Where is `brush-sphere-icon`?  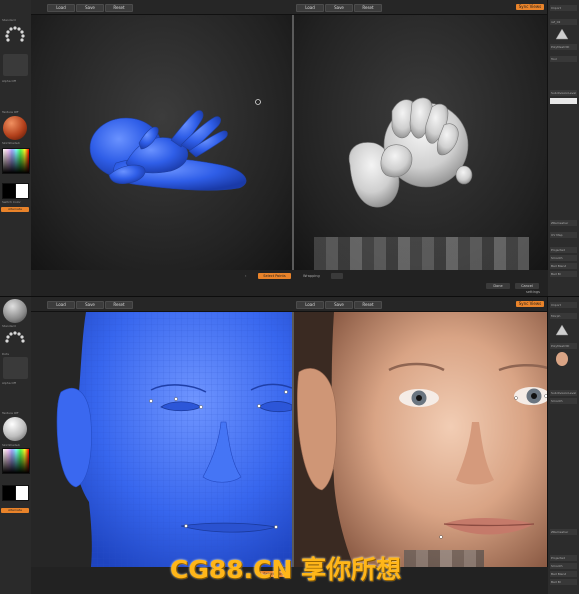
brush-sphere-icon is located at coordinates (15, 311).